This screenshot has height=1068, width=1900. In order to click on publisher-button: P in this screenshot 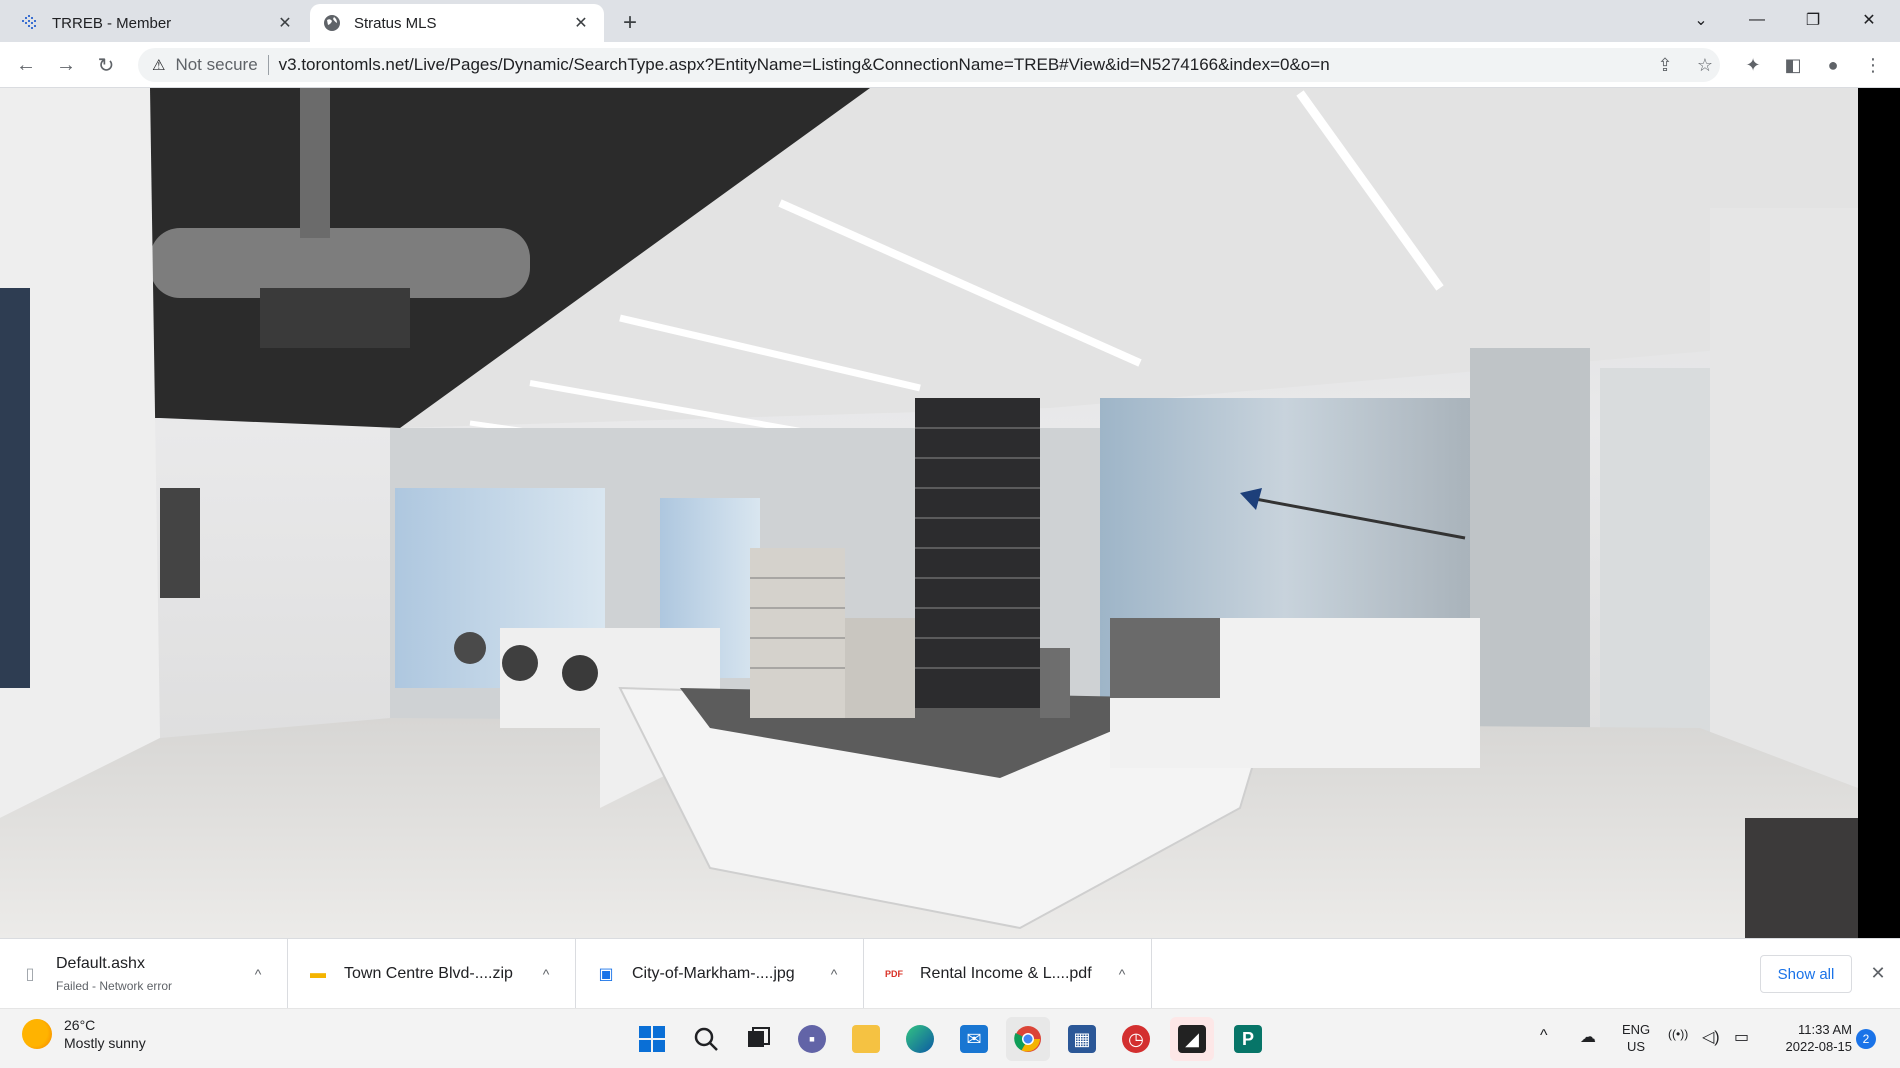, I will do `click(1248, 1039)`.